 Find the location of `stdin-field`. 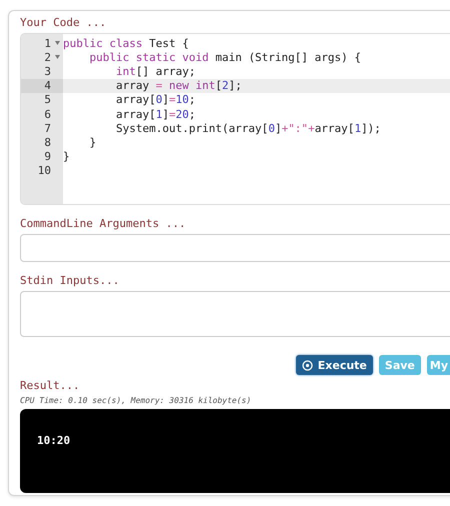

stdin-field is located at coordinates (235, 314).